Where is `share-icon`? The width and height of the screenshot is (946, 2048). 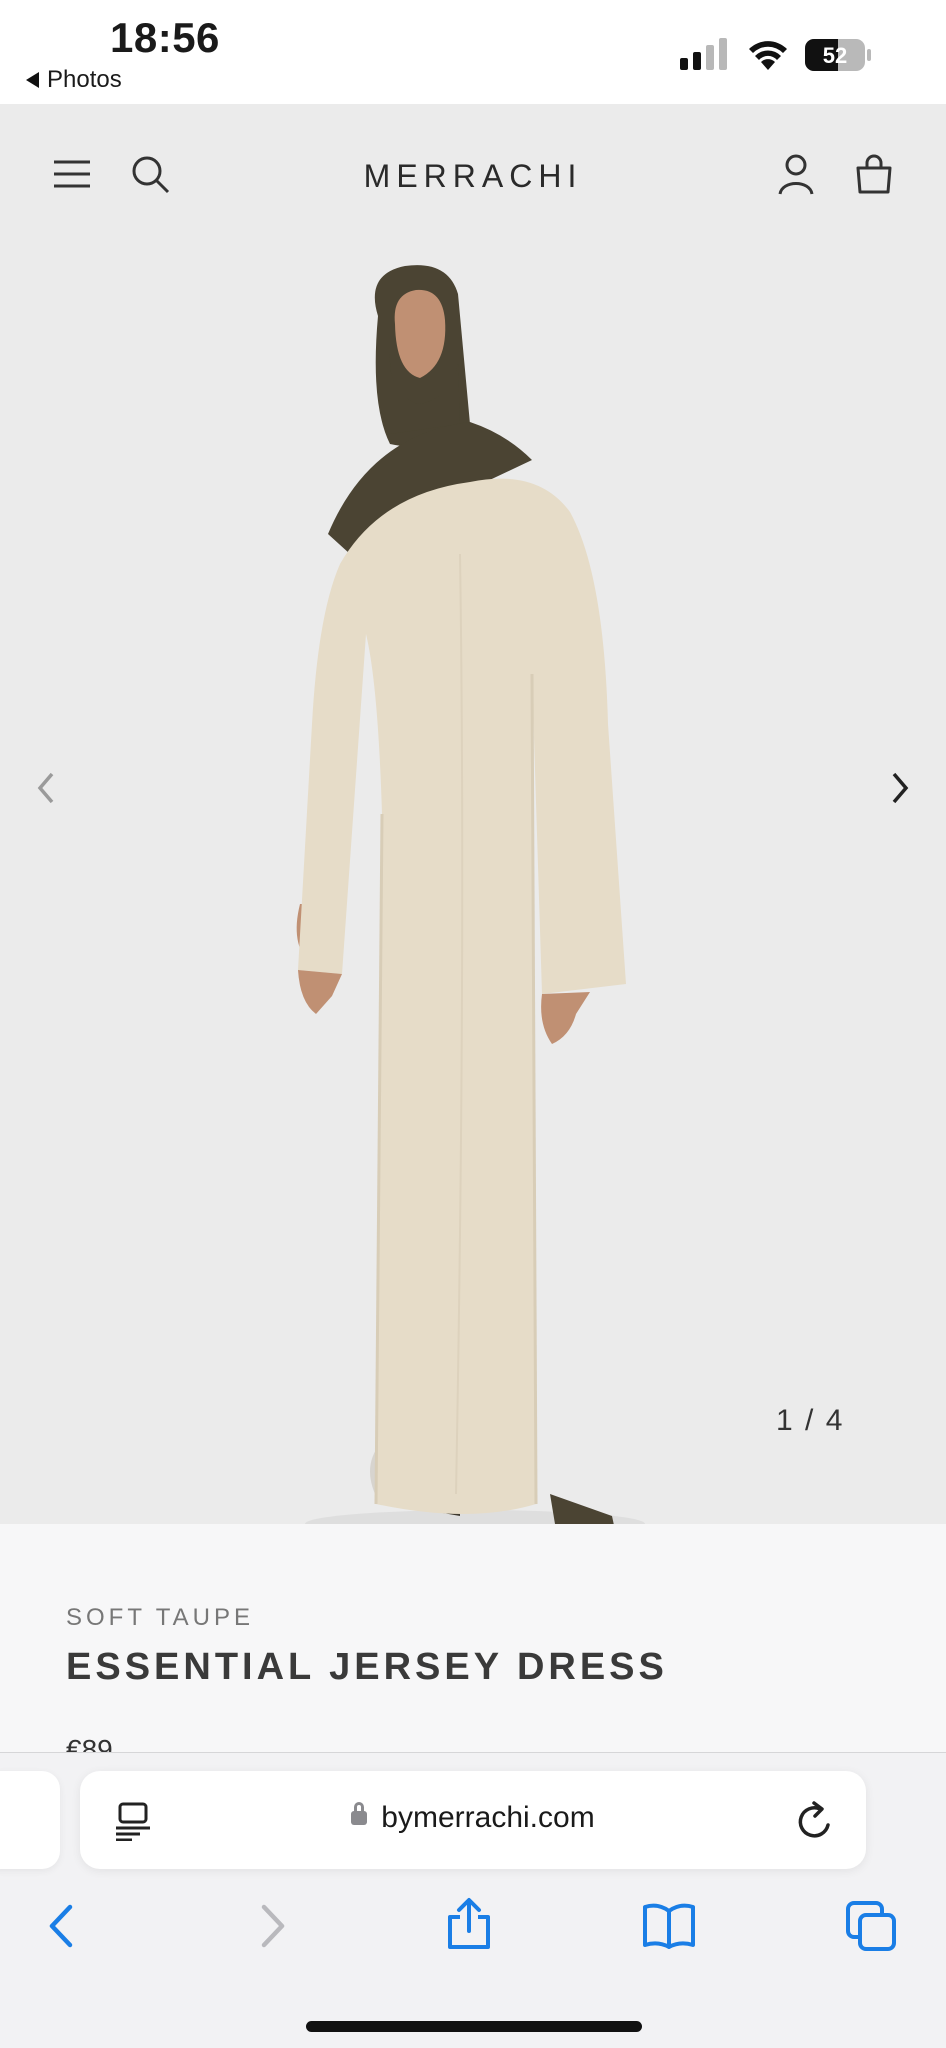
share-icon is located at coordinates (469, 1924).